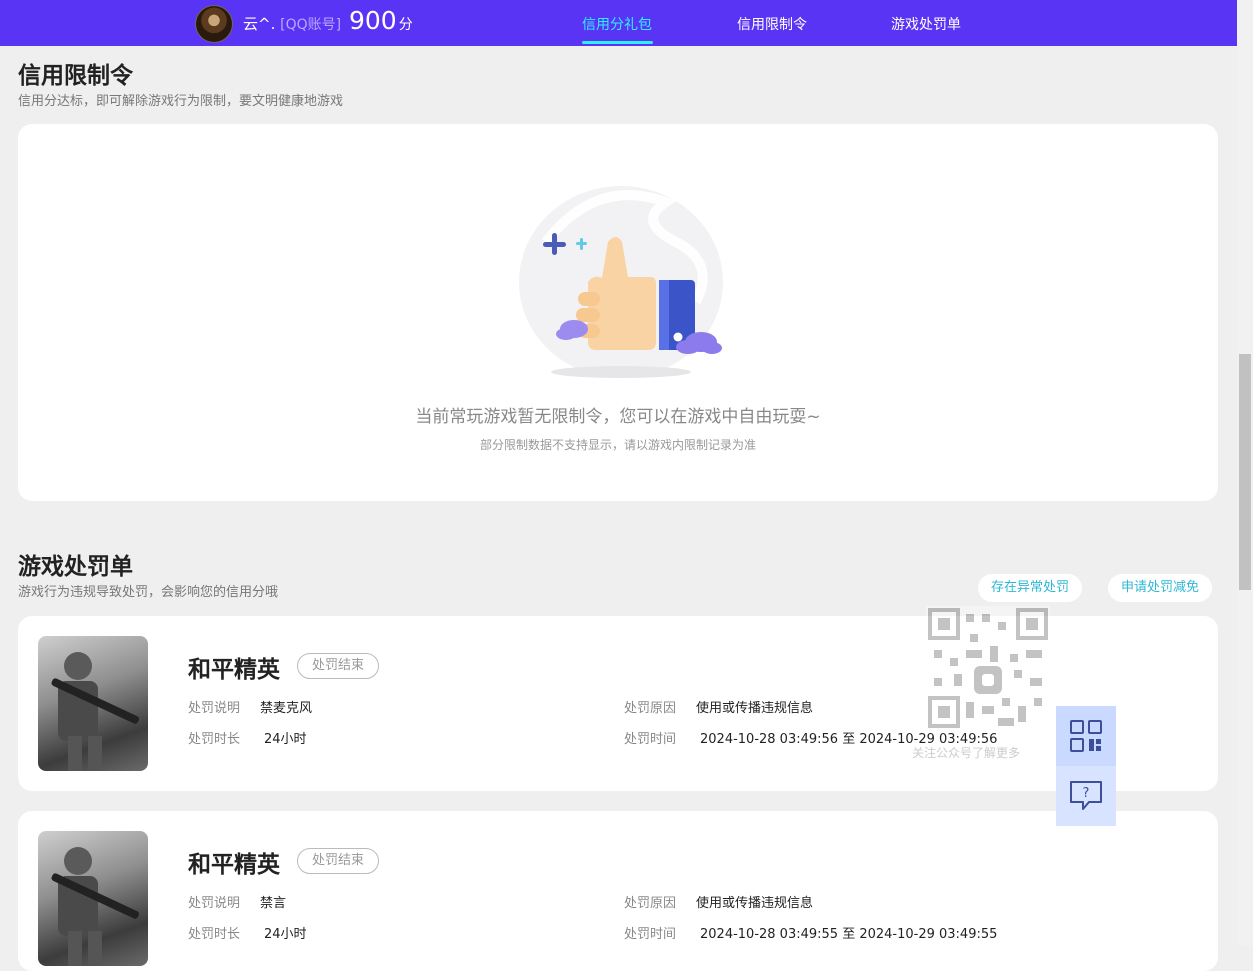  Describe the element at coordinates (75, 567) in the screenshot. I see `penalty-title: 游戏处罚单` at that location.